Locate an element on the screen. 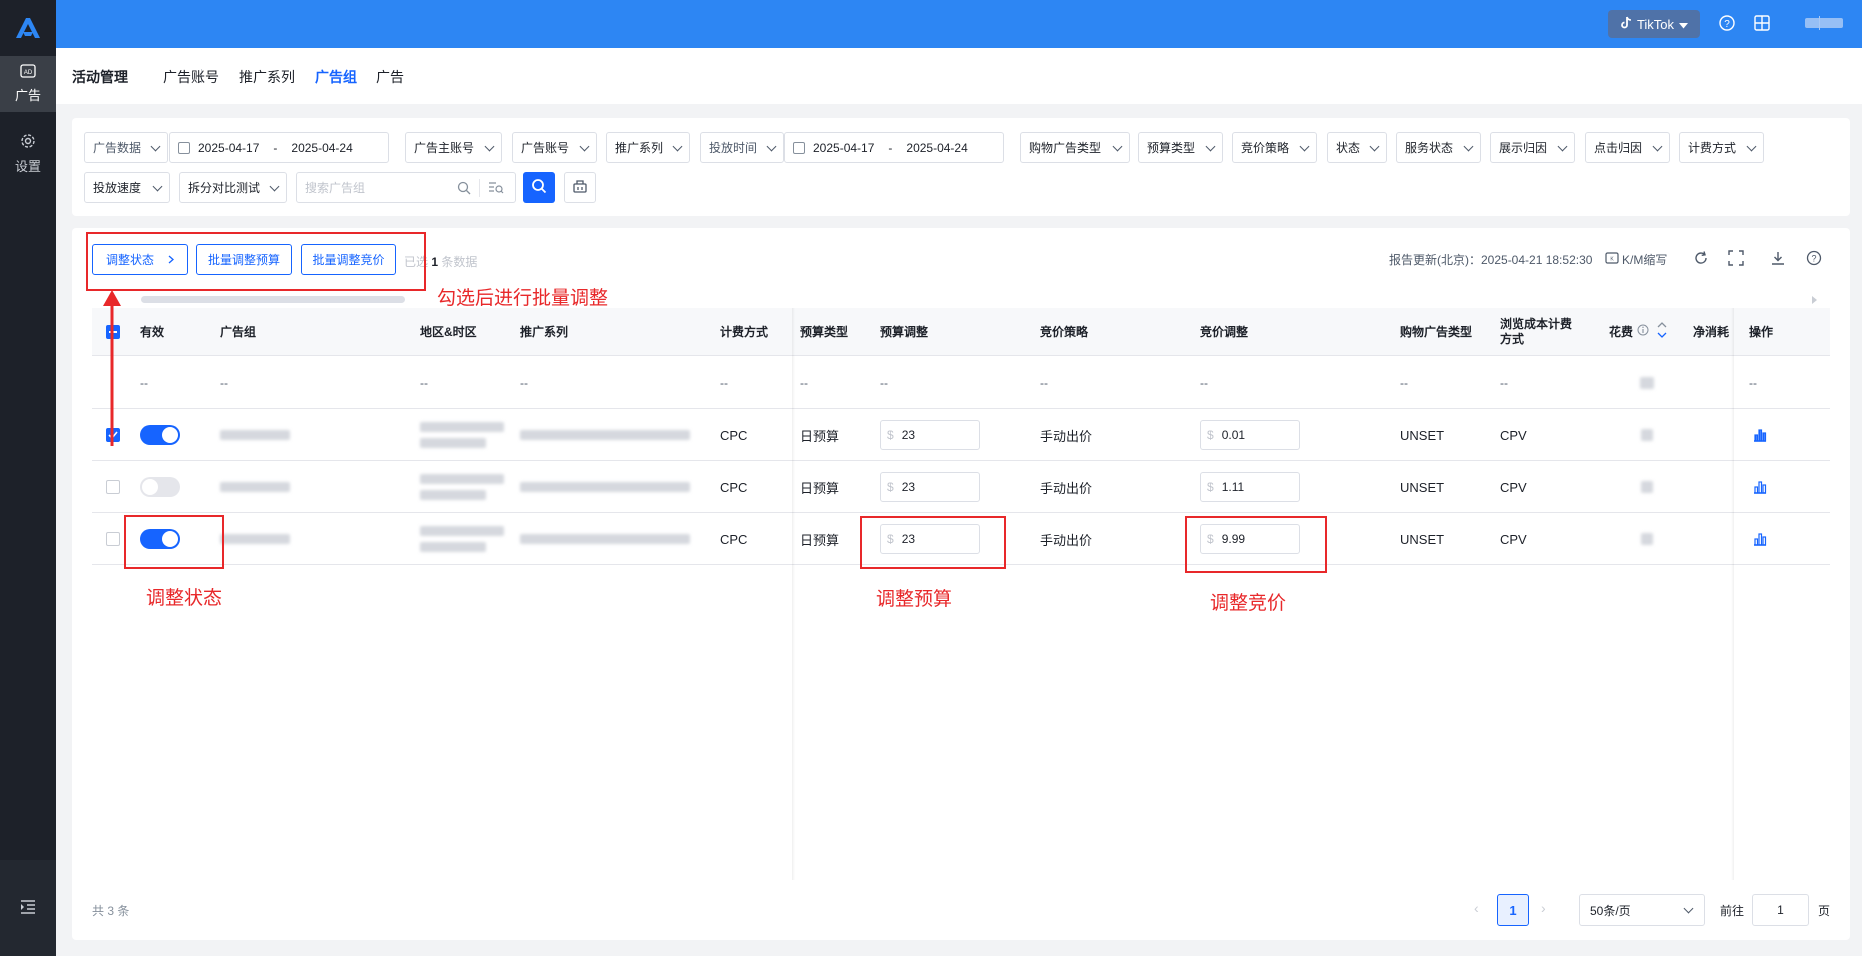 This screenshot has height=956, width=1862. filter-ad-account: 广告账号 is located at coordinates (554, 147).